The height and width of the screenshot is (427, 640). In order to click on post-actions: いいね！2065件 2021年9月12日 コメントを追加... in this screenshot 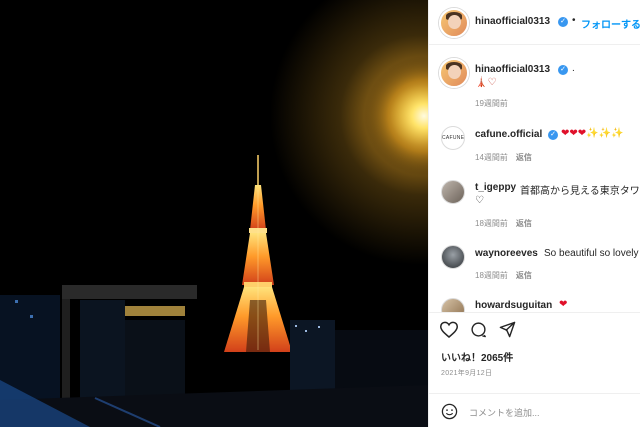, I will do `click(534, 369)`.